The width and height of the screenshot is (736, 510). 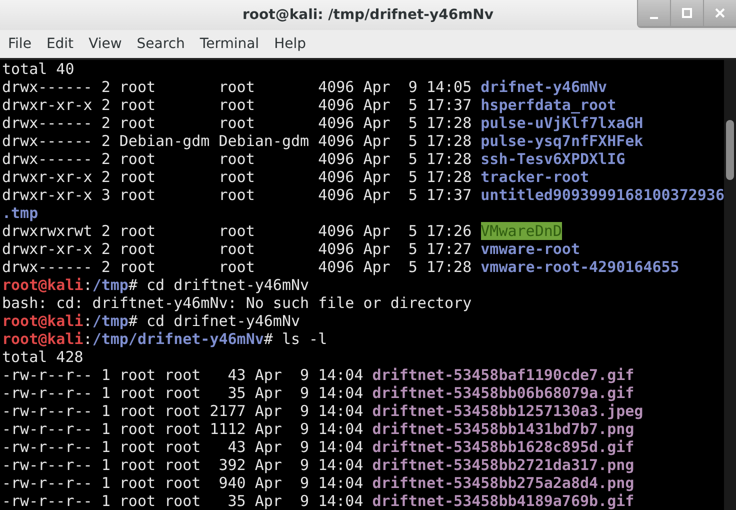 What do you see at coordinates (230, 44) in the screenshot?
I see `menu-item: Terminal` at bounding box center [230, 44].